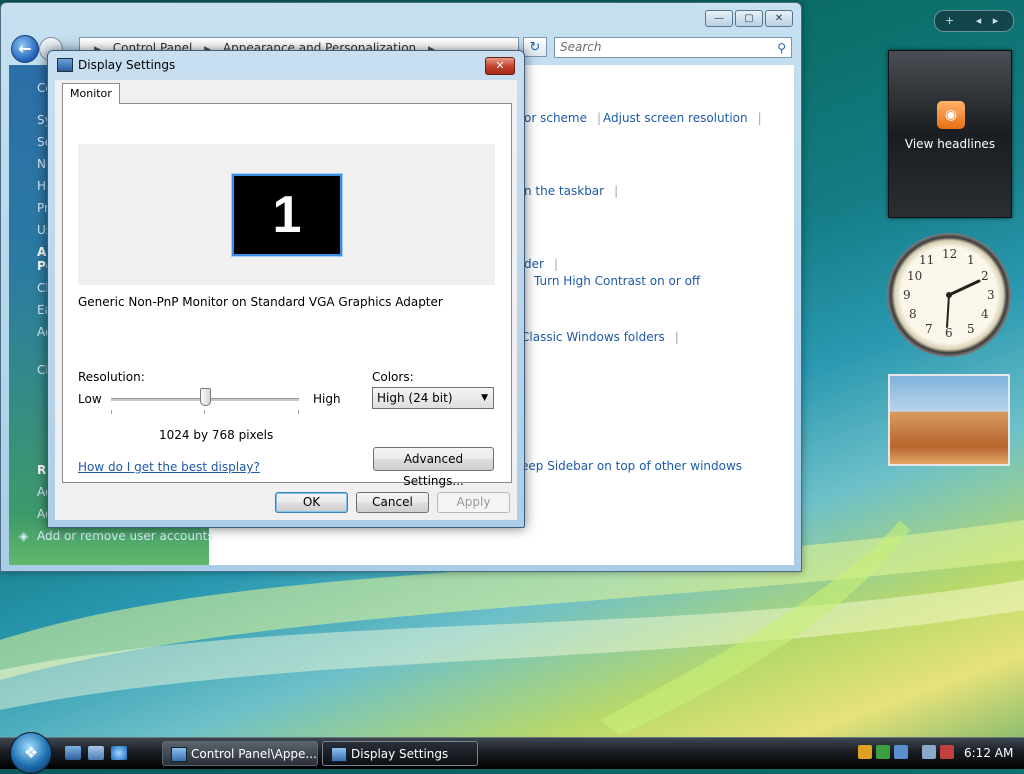 The width and height of the screenshot is (1024, 774). What do you see at coordinates (473, 502) in the screenshot?
I see `apply-button: Apply` at bounding box center [473, 502].